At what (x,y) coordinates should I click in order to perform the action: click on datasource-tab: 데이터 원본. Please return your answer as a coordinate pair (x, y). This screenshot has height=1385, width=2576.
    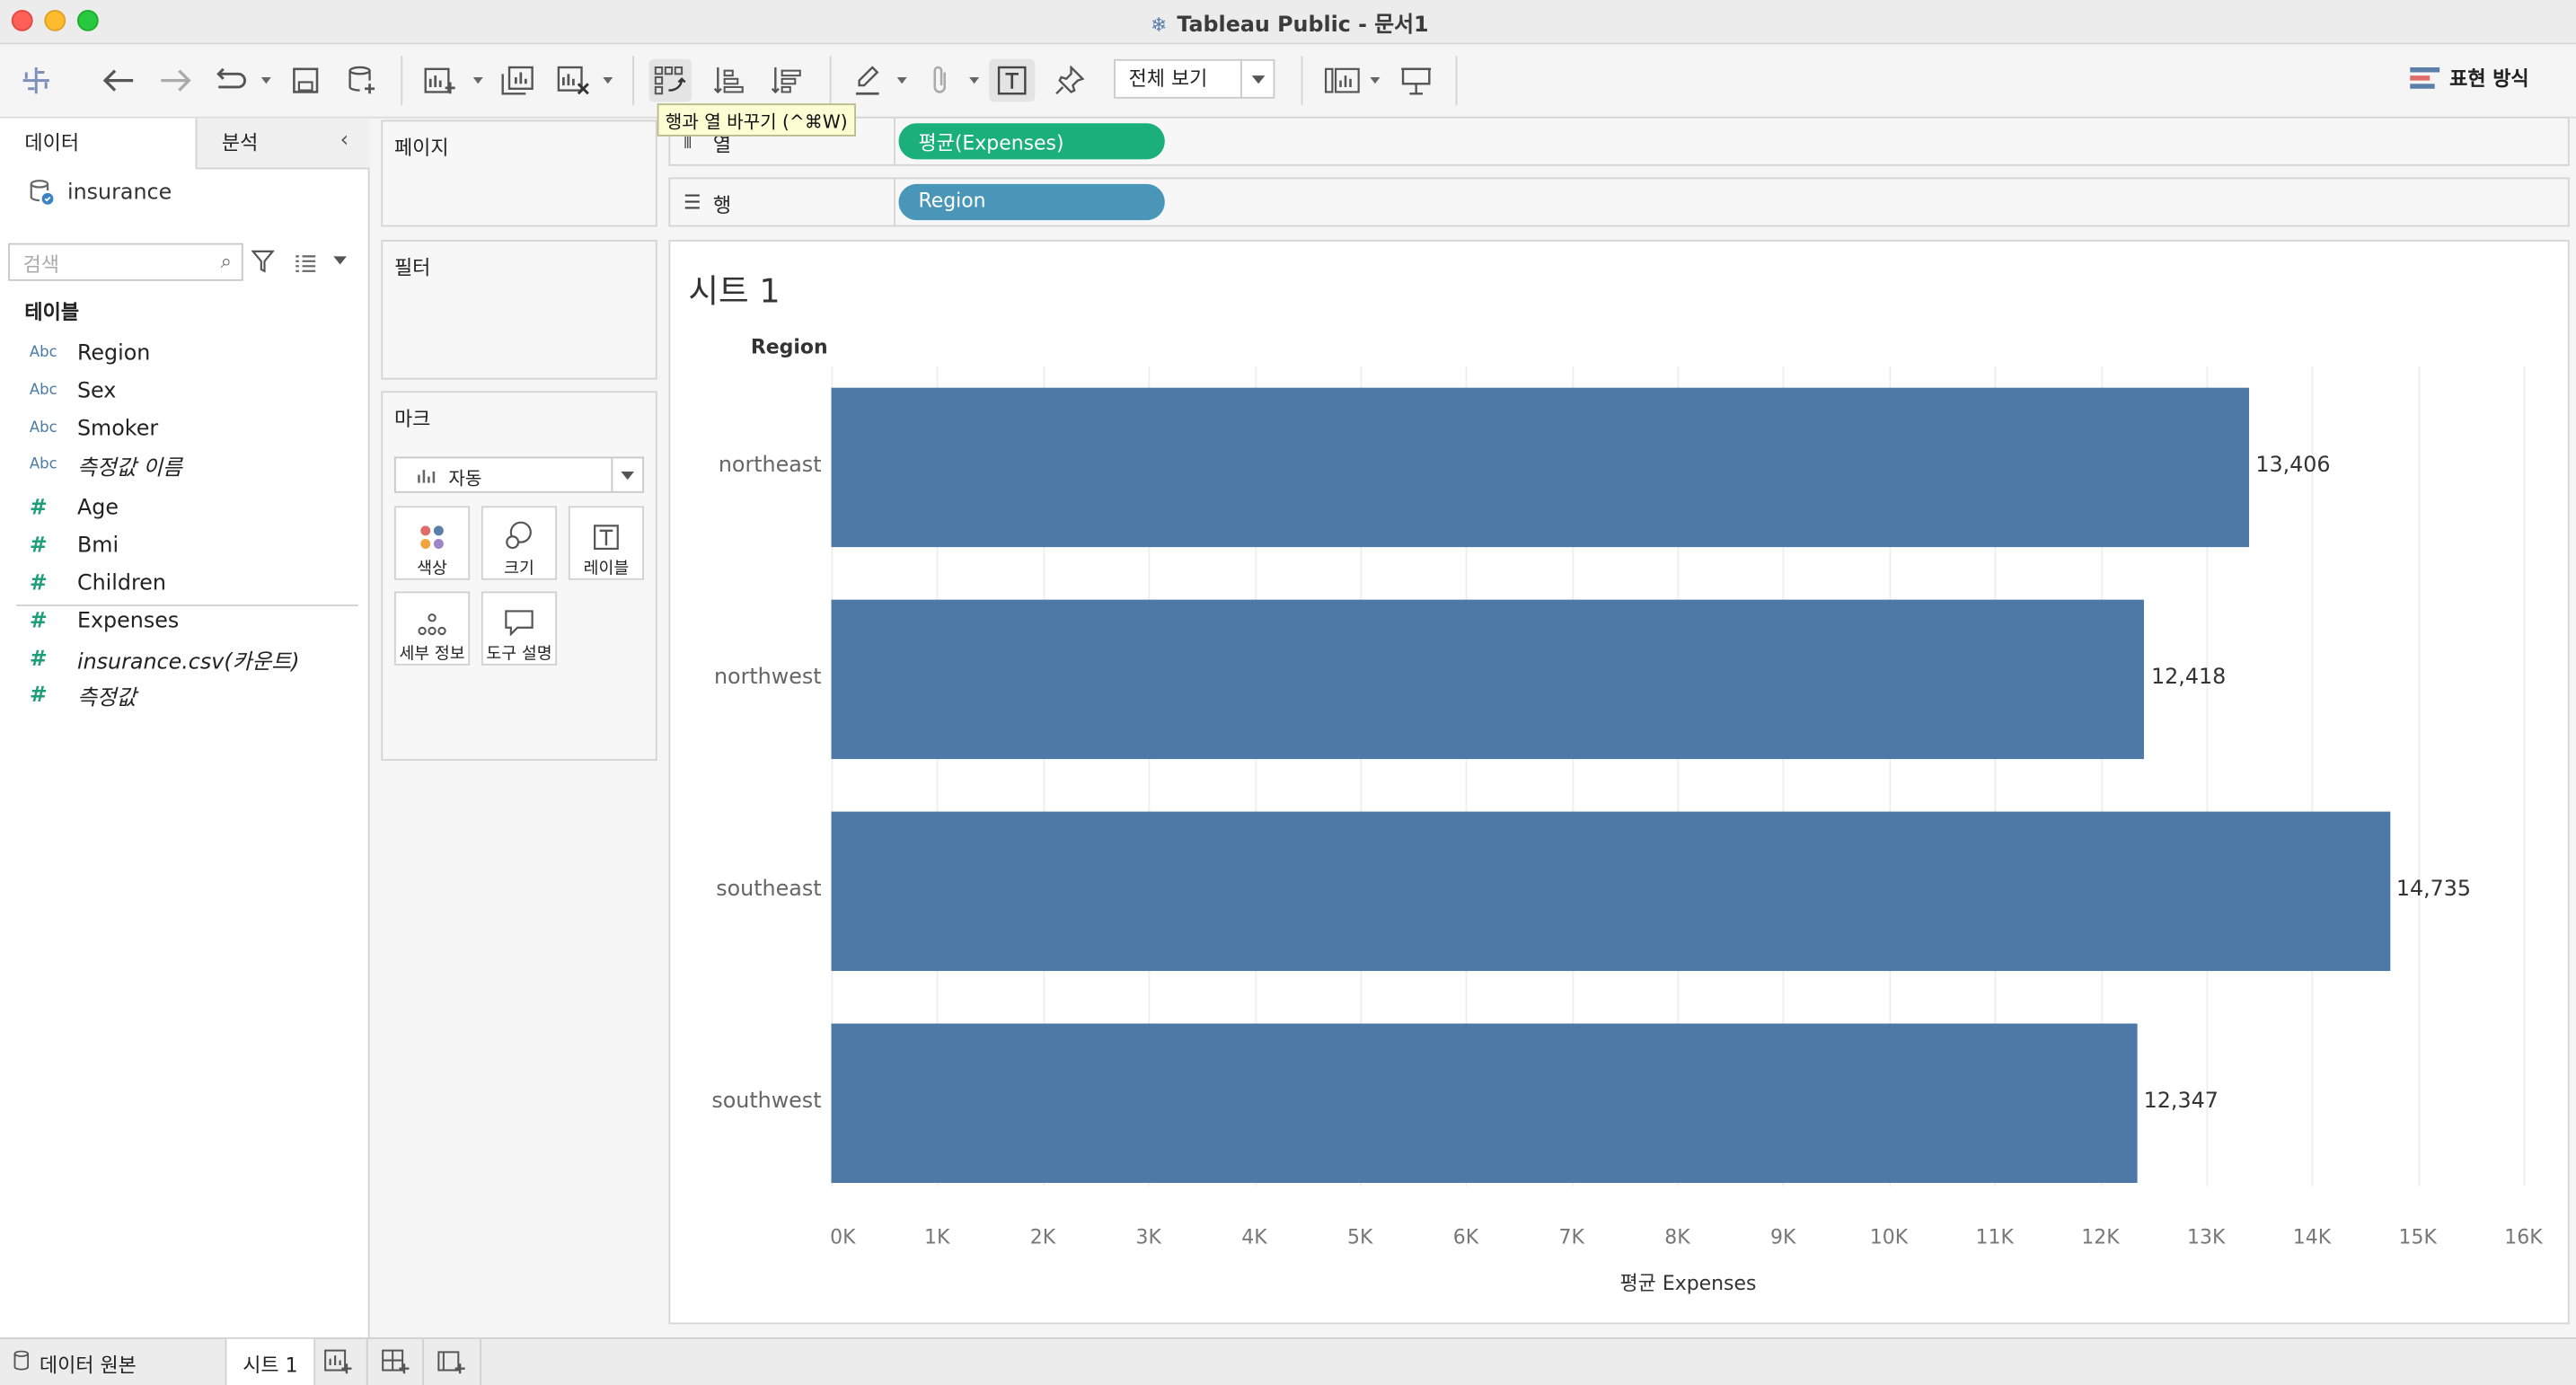
    Looking at the image, I should click on (112, 1362).